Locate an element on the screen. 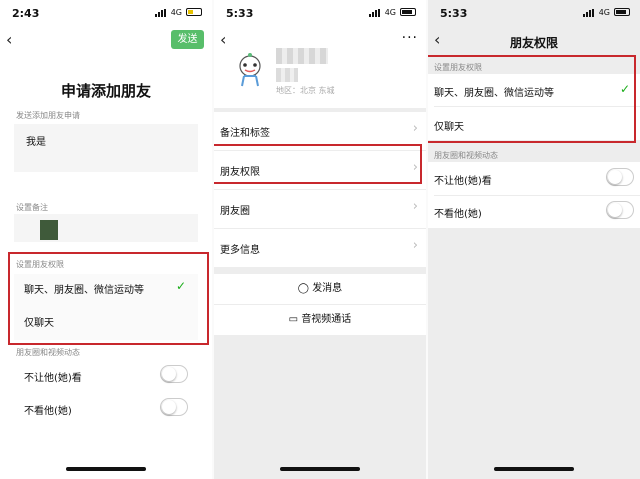 The image size is (640, 479). blurred-id is located at coordinates (287, 75).